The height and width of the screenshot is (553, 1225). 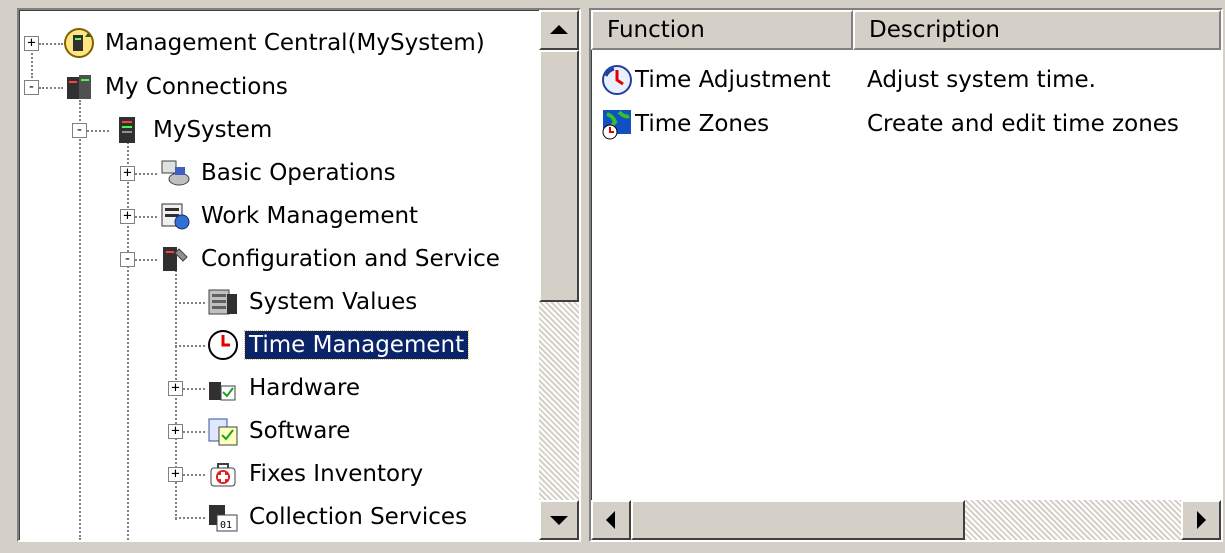 I want to click on collapse-toggle-mysystem: -, so click(x=79, y=130).